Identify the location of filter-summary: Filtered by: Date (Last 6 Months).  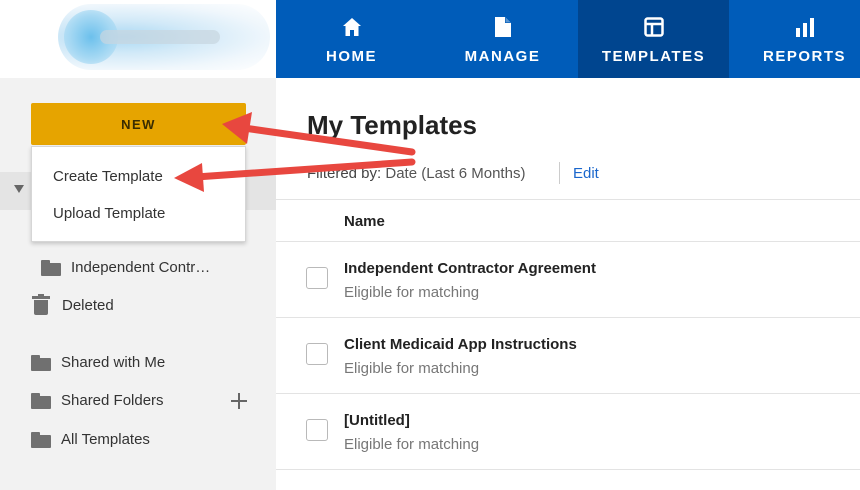
(416, 173).